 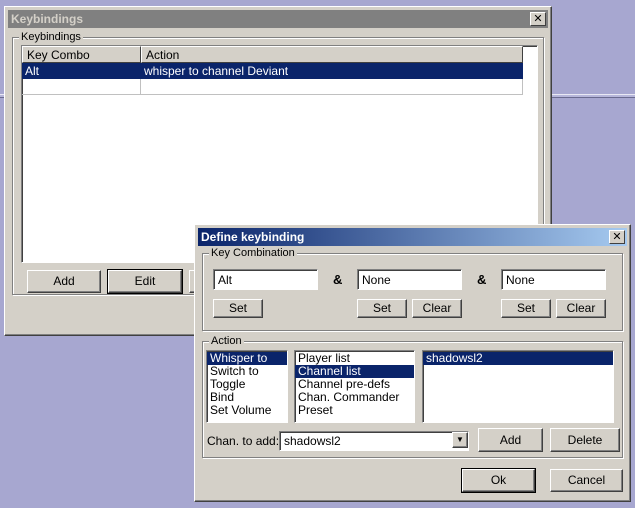 What do you see at coordinates (510, 440) in the screenshot?
I see `add-channel-button: Add` at bounding box center [510, 440].